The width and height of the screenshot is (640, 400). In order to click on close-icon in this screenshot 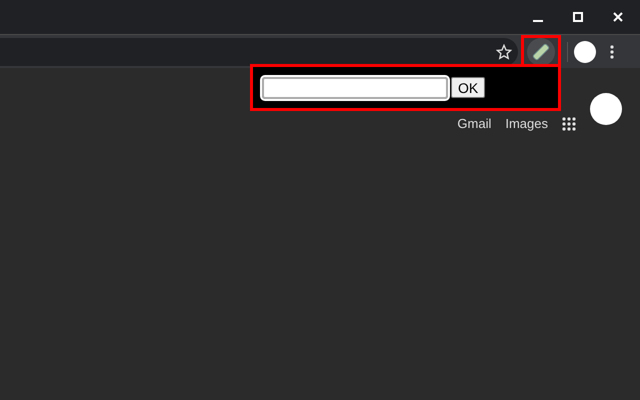, I will do `click(618, 17)`.